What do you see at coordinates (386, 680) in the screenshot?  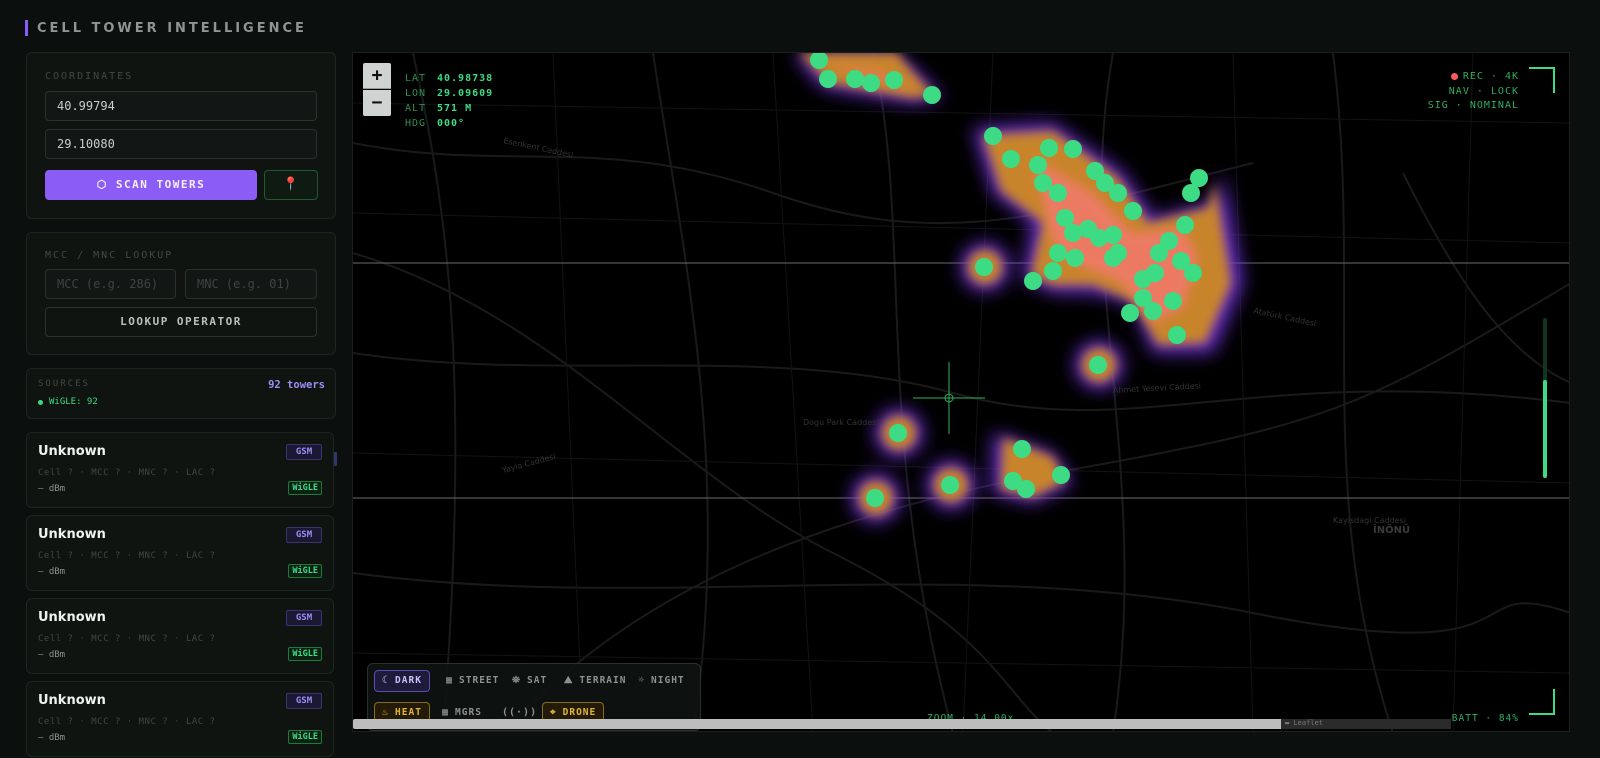 I see `moon-icon: ☾` at bounding box center [386, 680].